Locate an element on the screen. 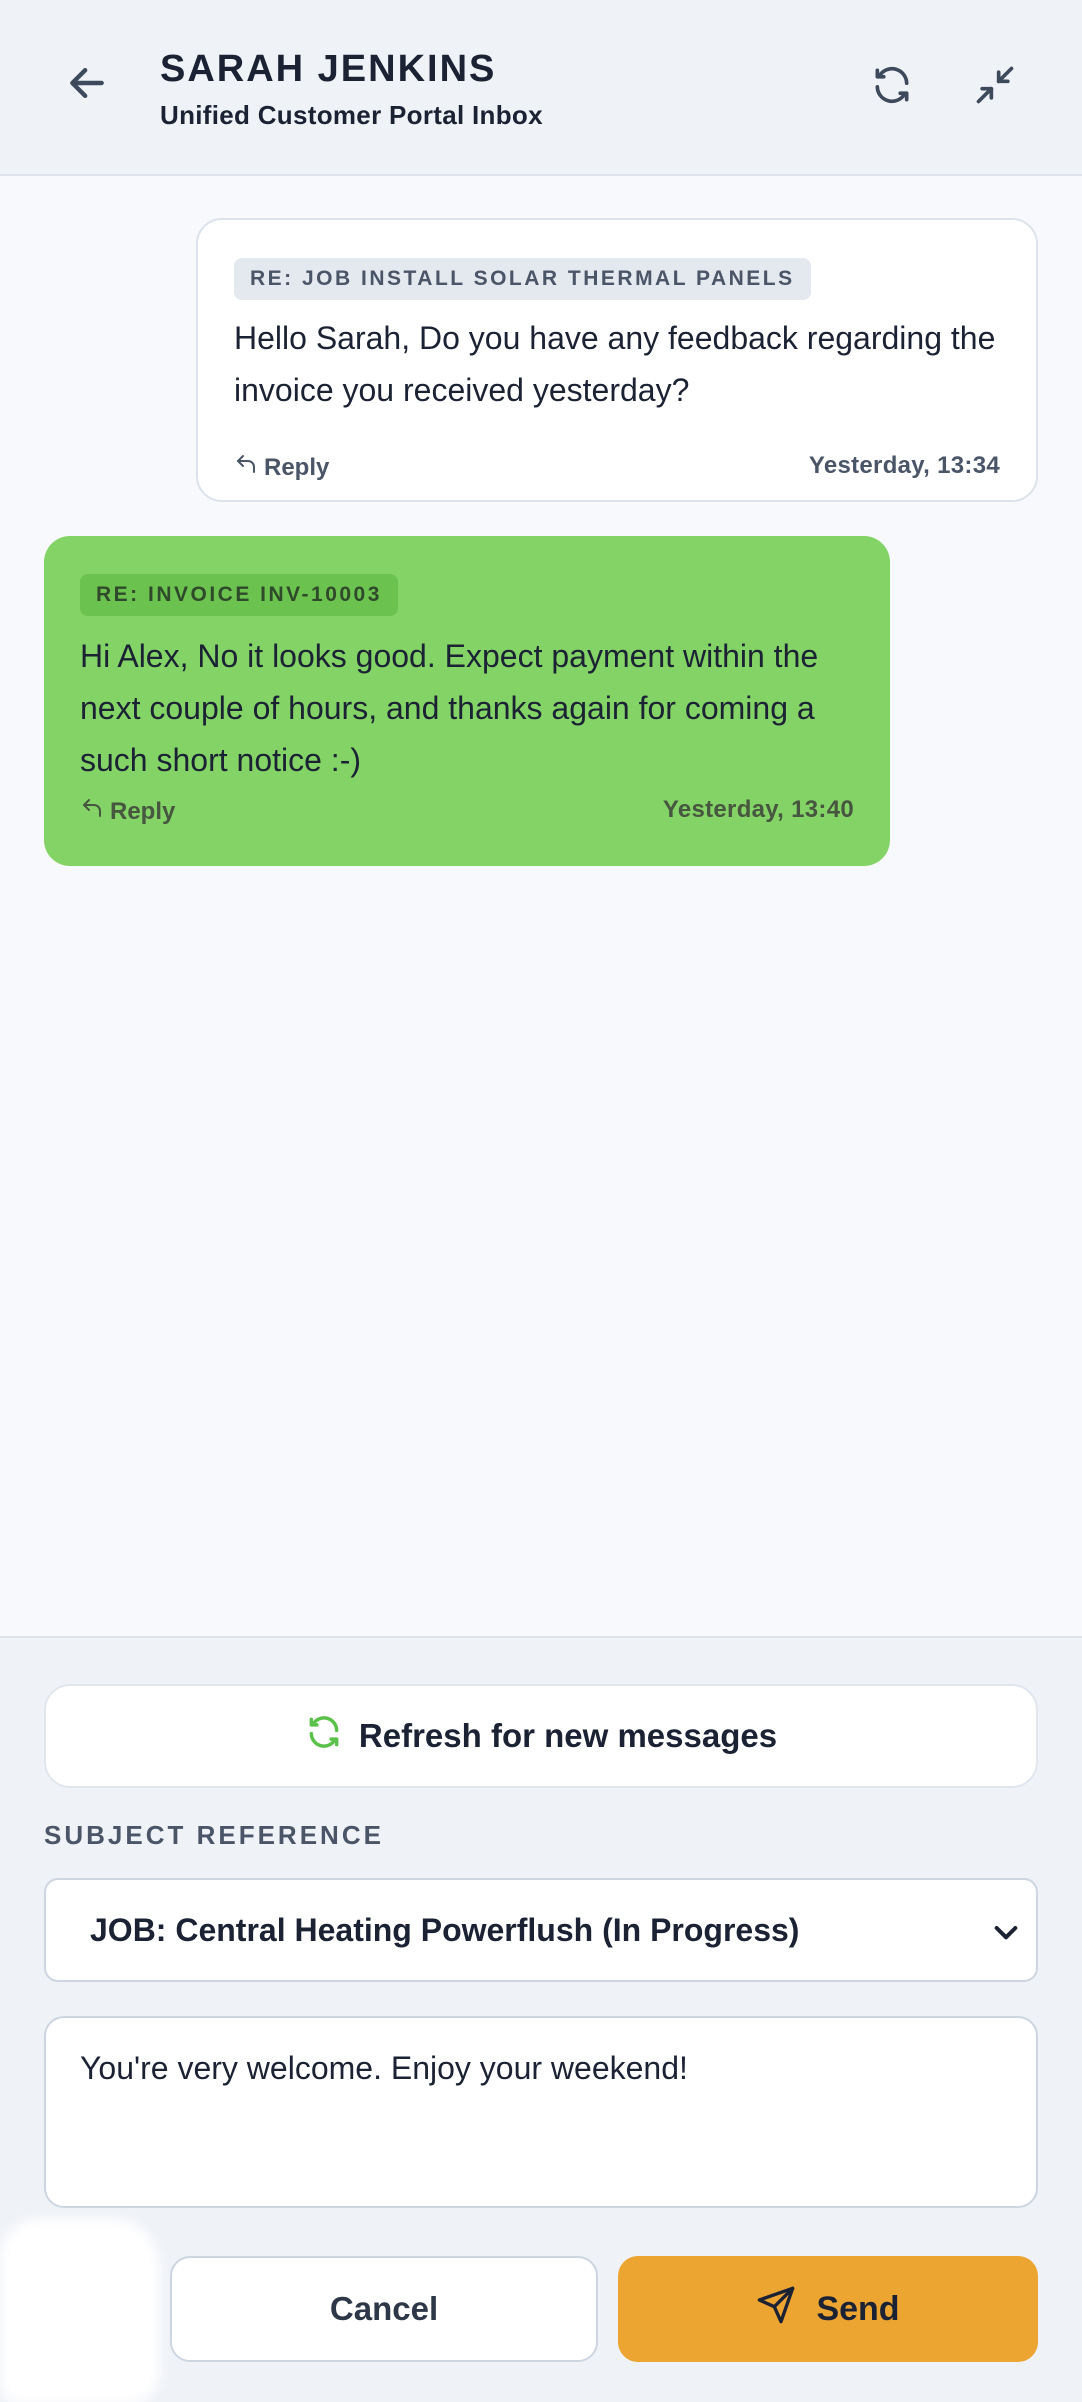 This screenshot has width=1082, height=2402. refresh-button is located at coordinates (892, 87).